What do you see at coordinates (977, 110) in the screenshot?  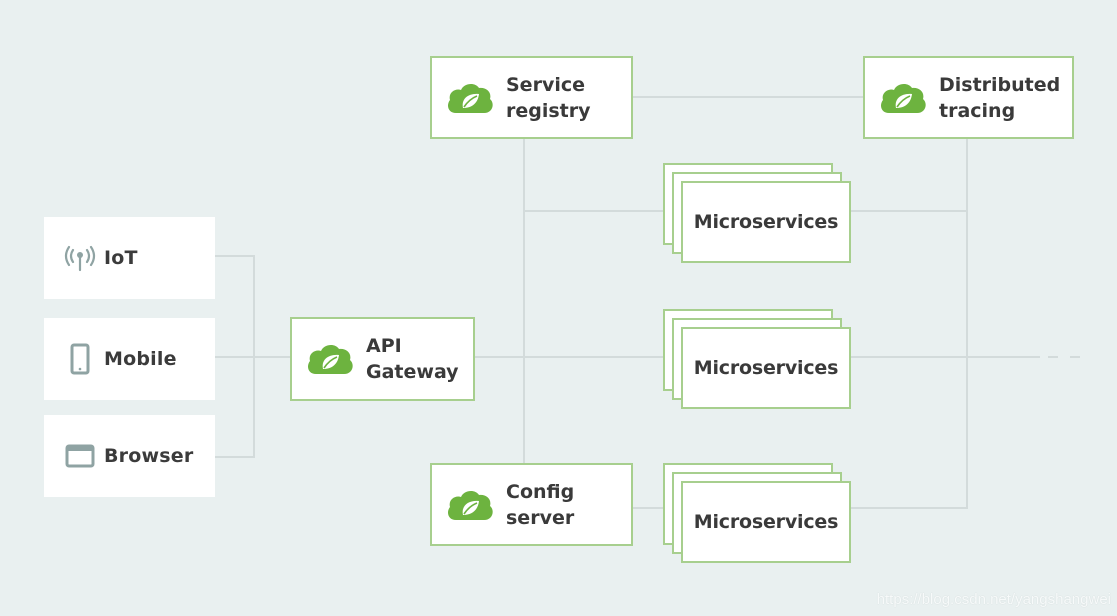 I see `tracing-line2: tracing` at bounding box center [977, 110].